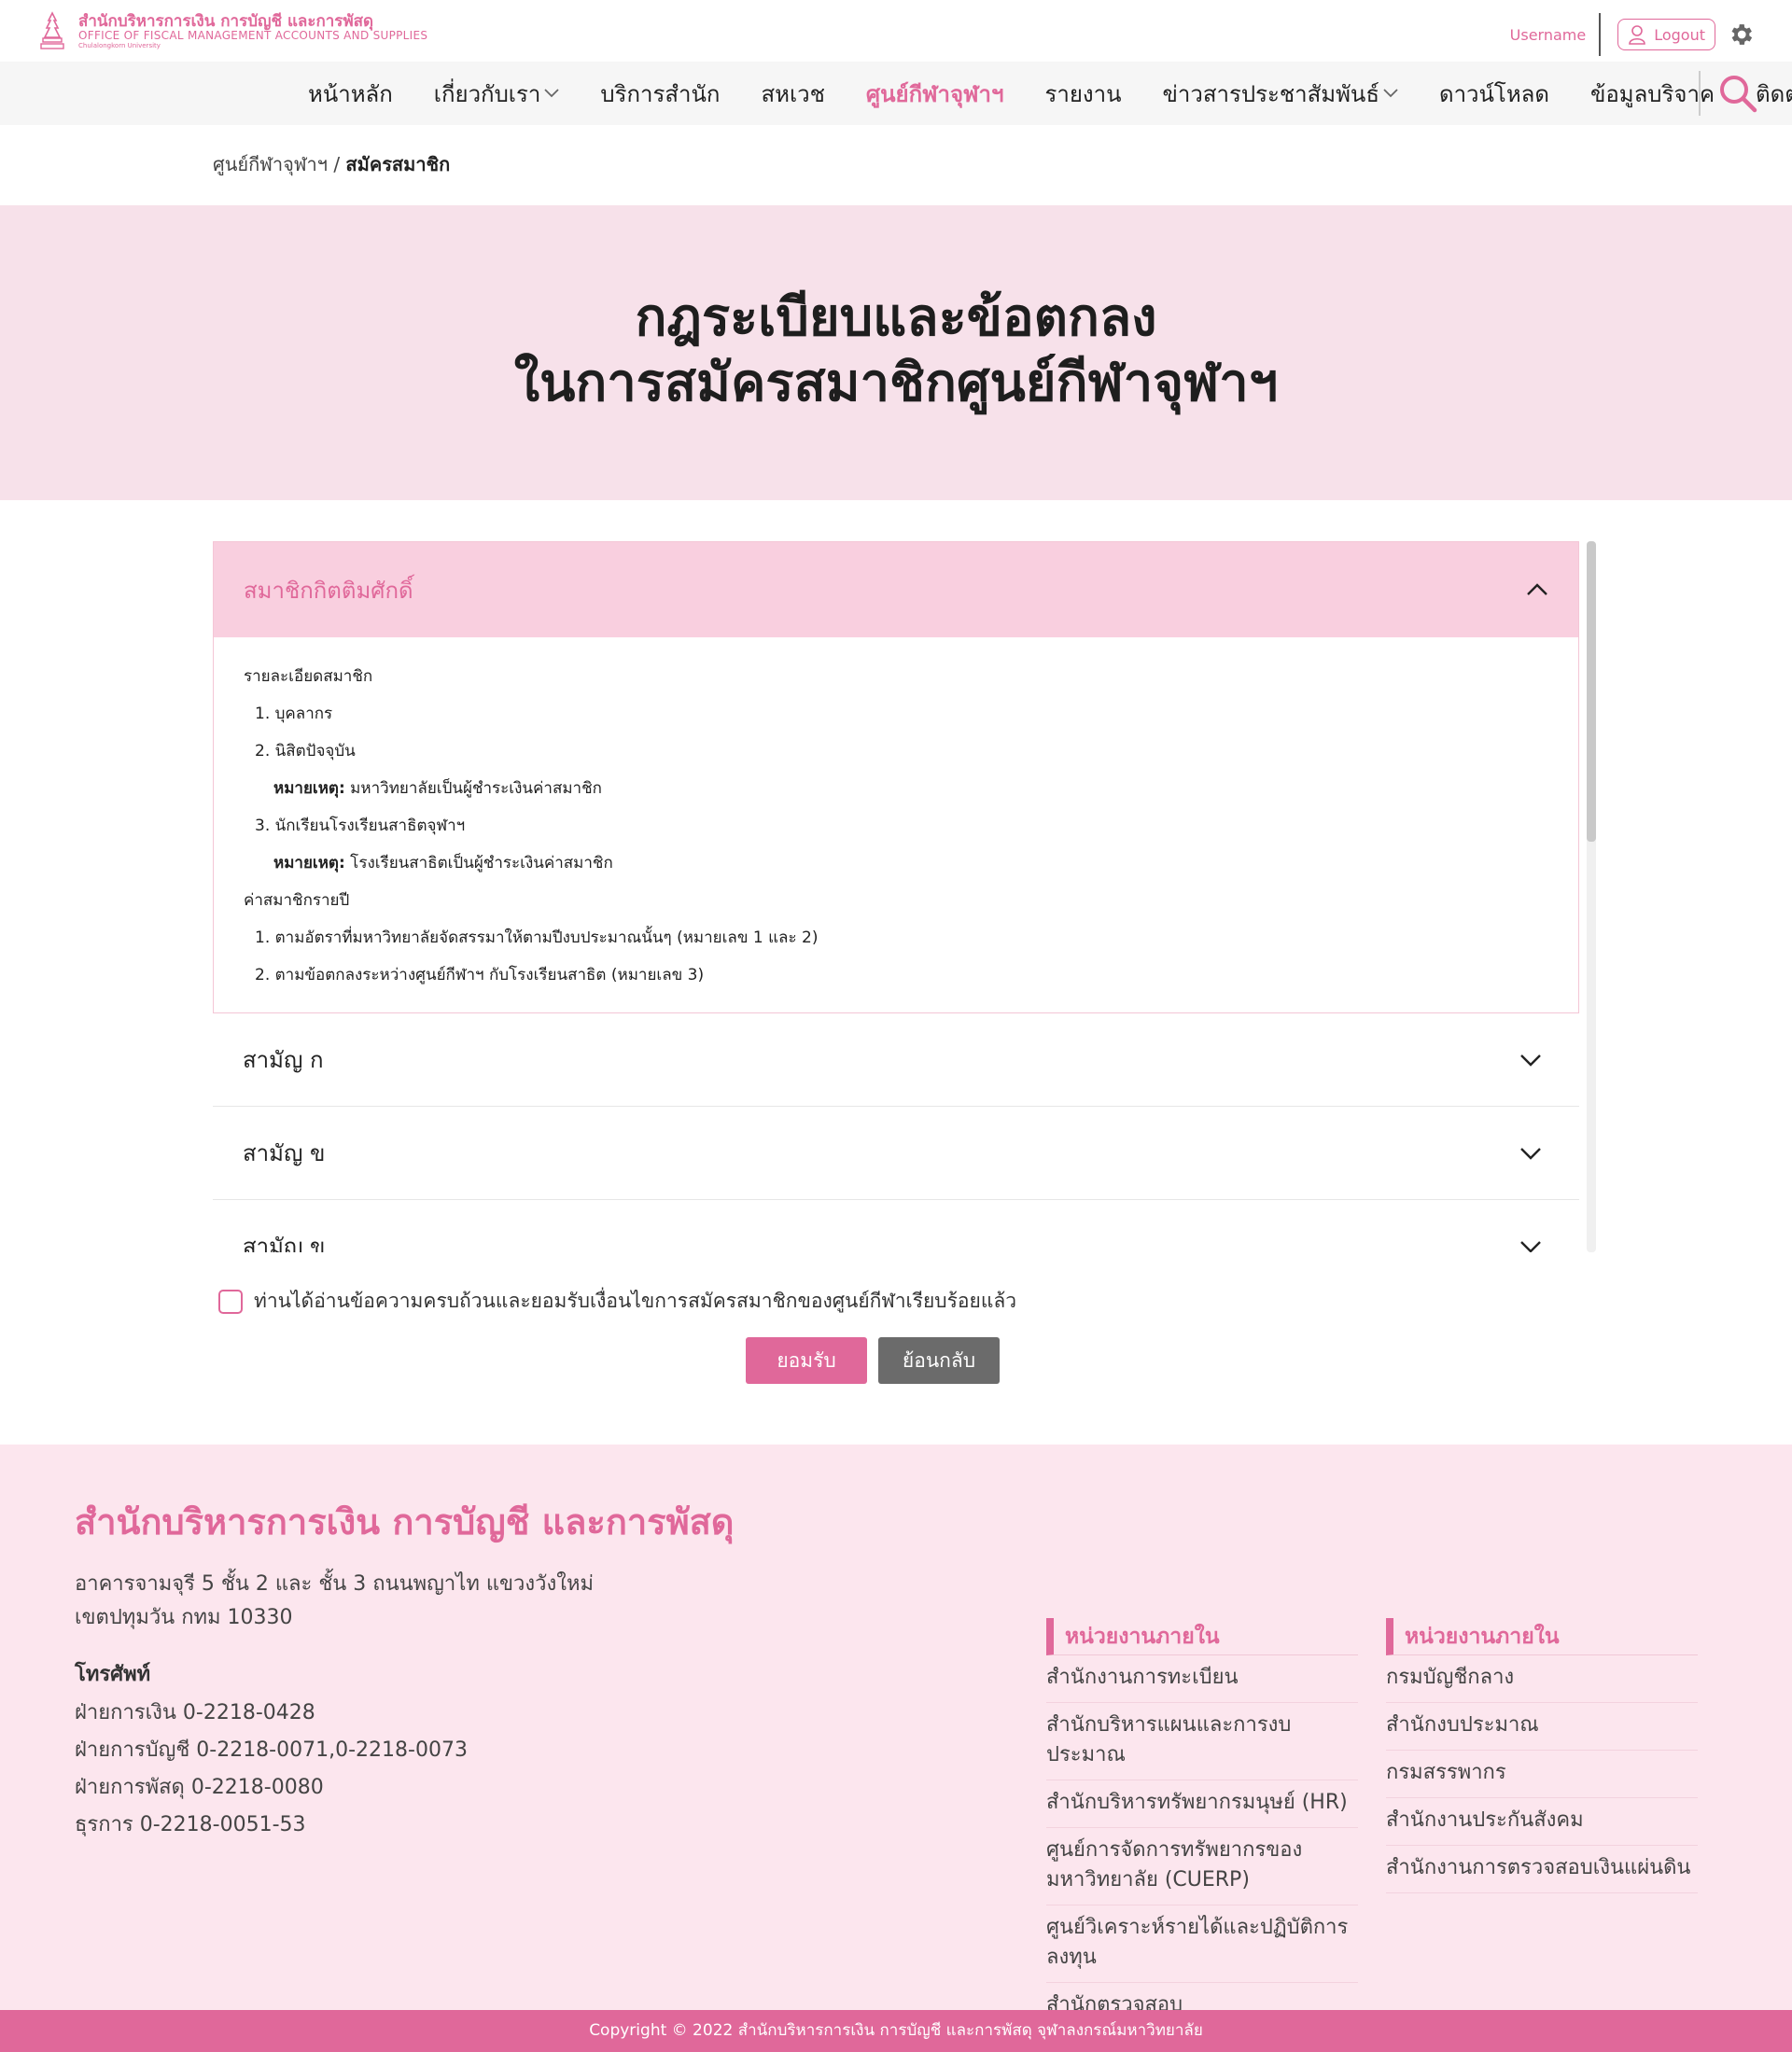 The width and height of the screenshot is (1792, 2052). I want to click on logout-label: Logout, so click(1679, 34).